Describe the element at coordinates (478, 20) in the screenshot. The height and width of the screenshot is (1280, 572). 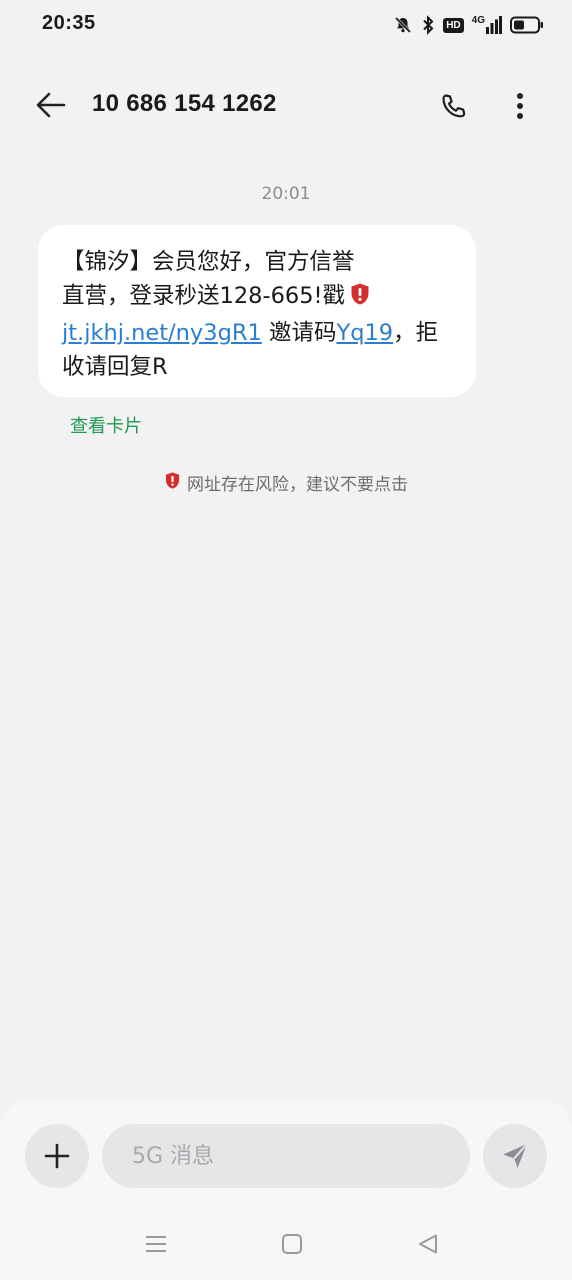
I see `network-label: 4G` at that location.